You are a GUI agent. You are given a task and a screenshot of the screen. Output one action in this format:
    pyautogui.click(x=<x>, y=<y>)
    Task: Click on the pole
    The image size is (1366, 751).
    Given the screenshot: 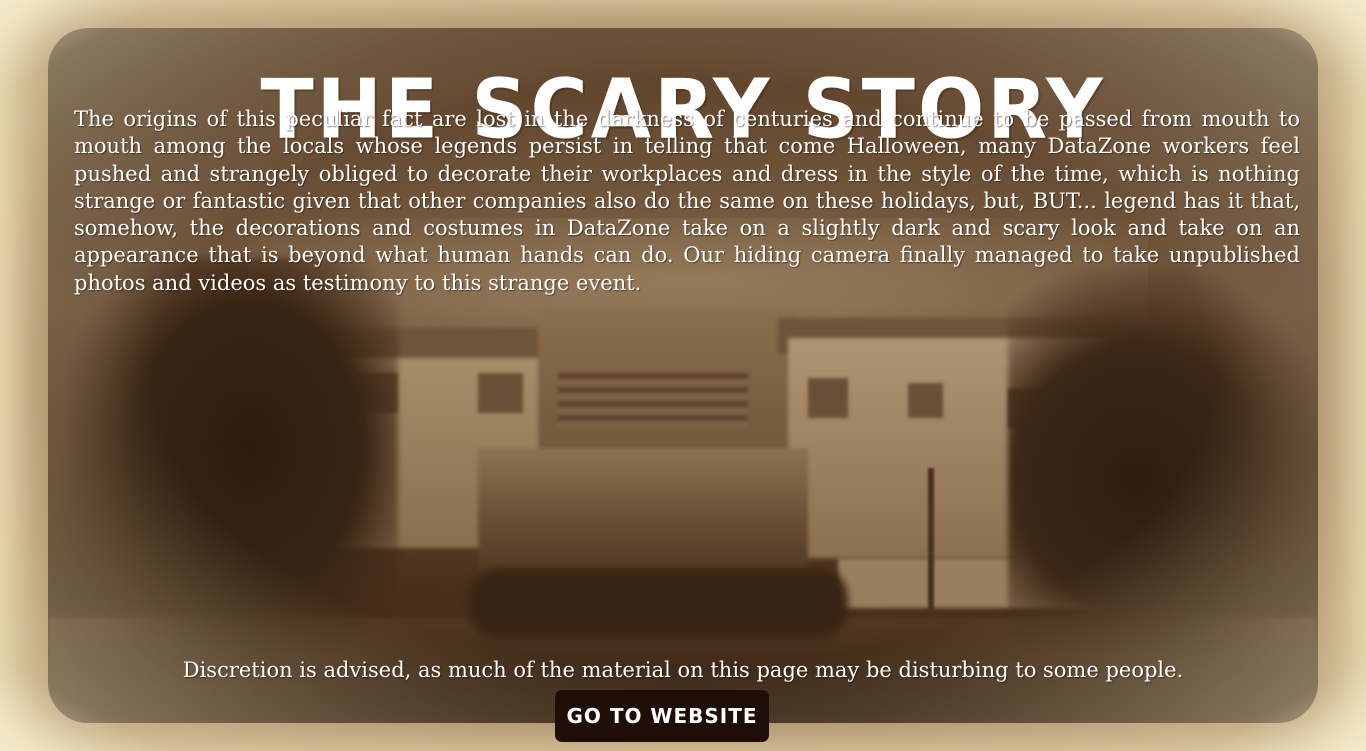 What is the action you would take?
    pyautogui.click(x=931, y=543)
    